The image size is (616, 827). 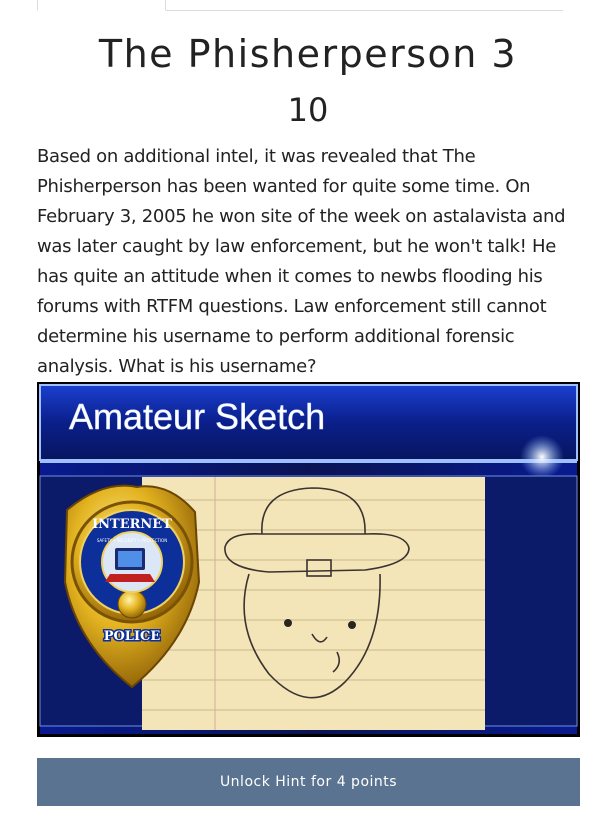 I want to click on tab-challenge, so click(x=101, y=5).